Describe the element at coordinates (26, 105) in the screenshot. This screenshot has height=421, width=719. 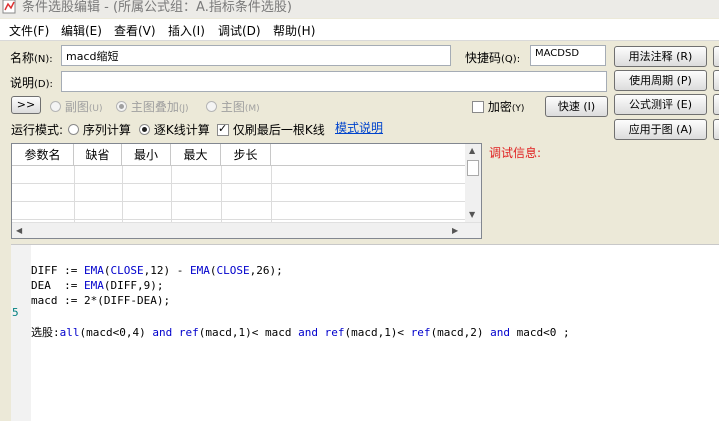
I see `expand-button: >>` at that location.